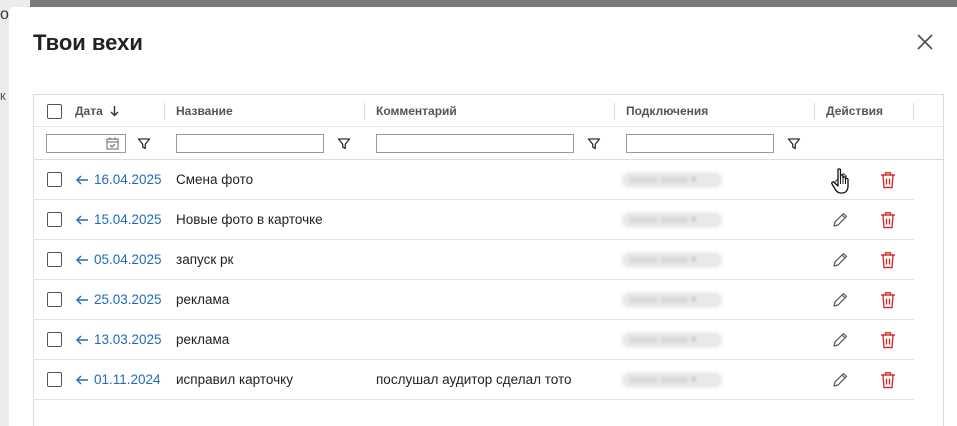  I want to click on column-header-date: Дата, so click(97, 111).